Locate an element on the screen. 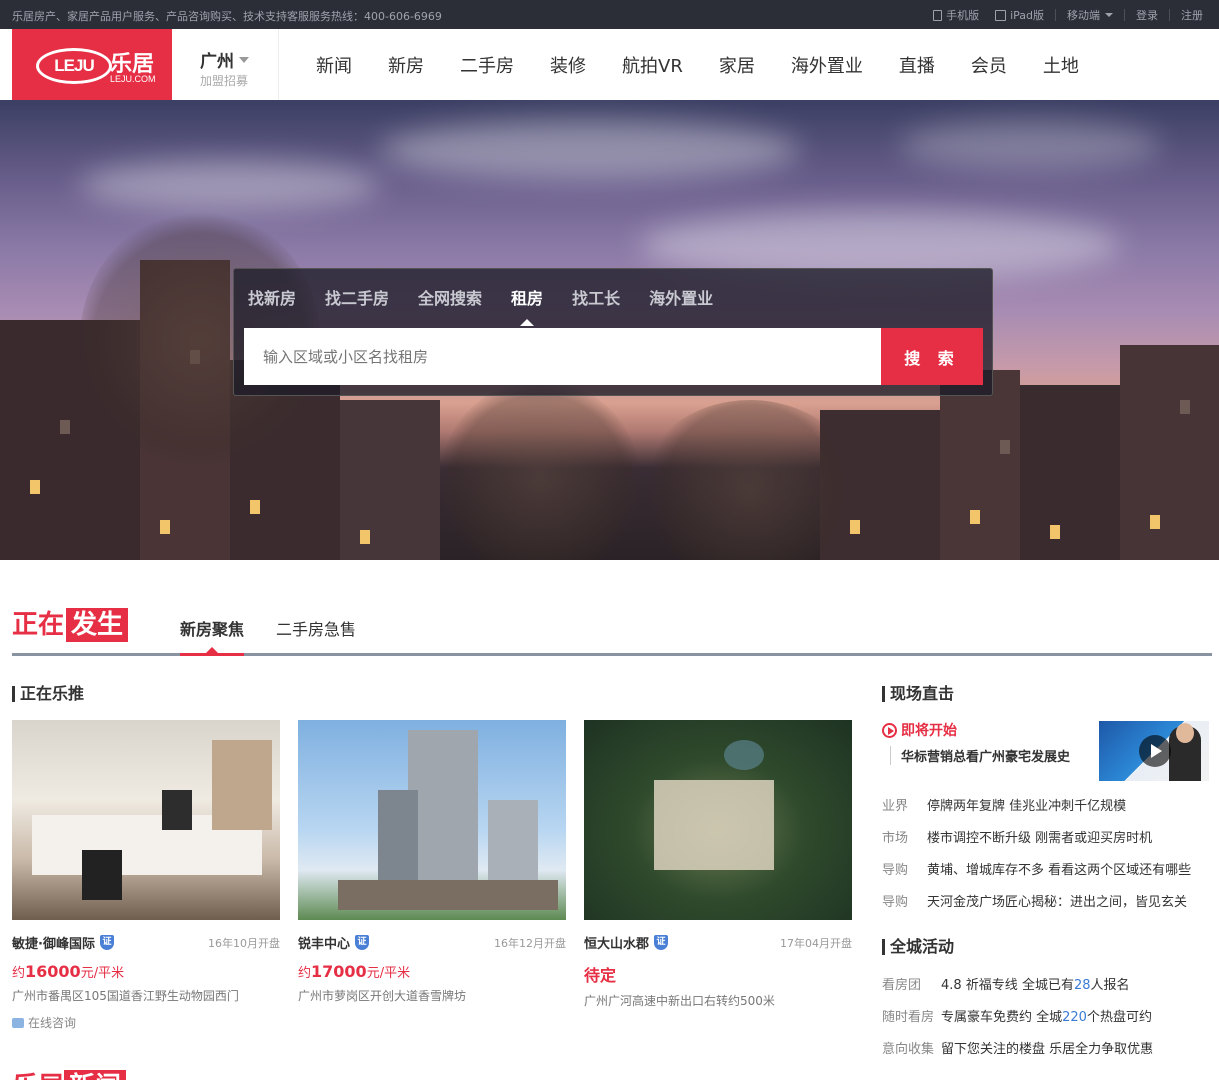 The width and height of the screenshot is (1219, 1080). tab-new-homes: 找新房 is located at coordinates (272, 297).